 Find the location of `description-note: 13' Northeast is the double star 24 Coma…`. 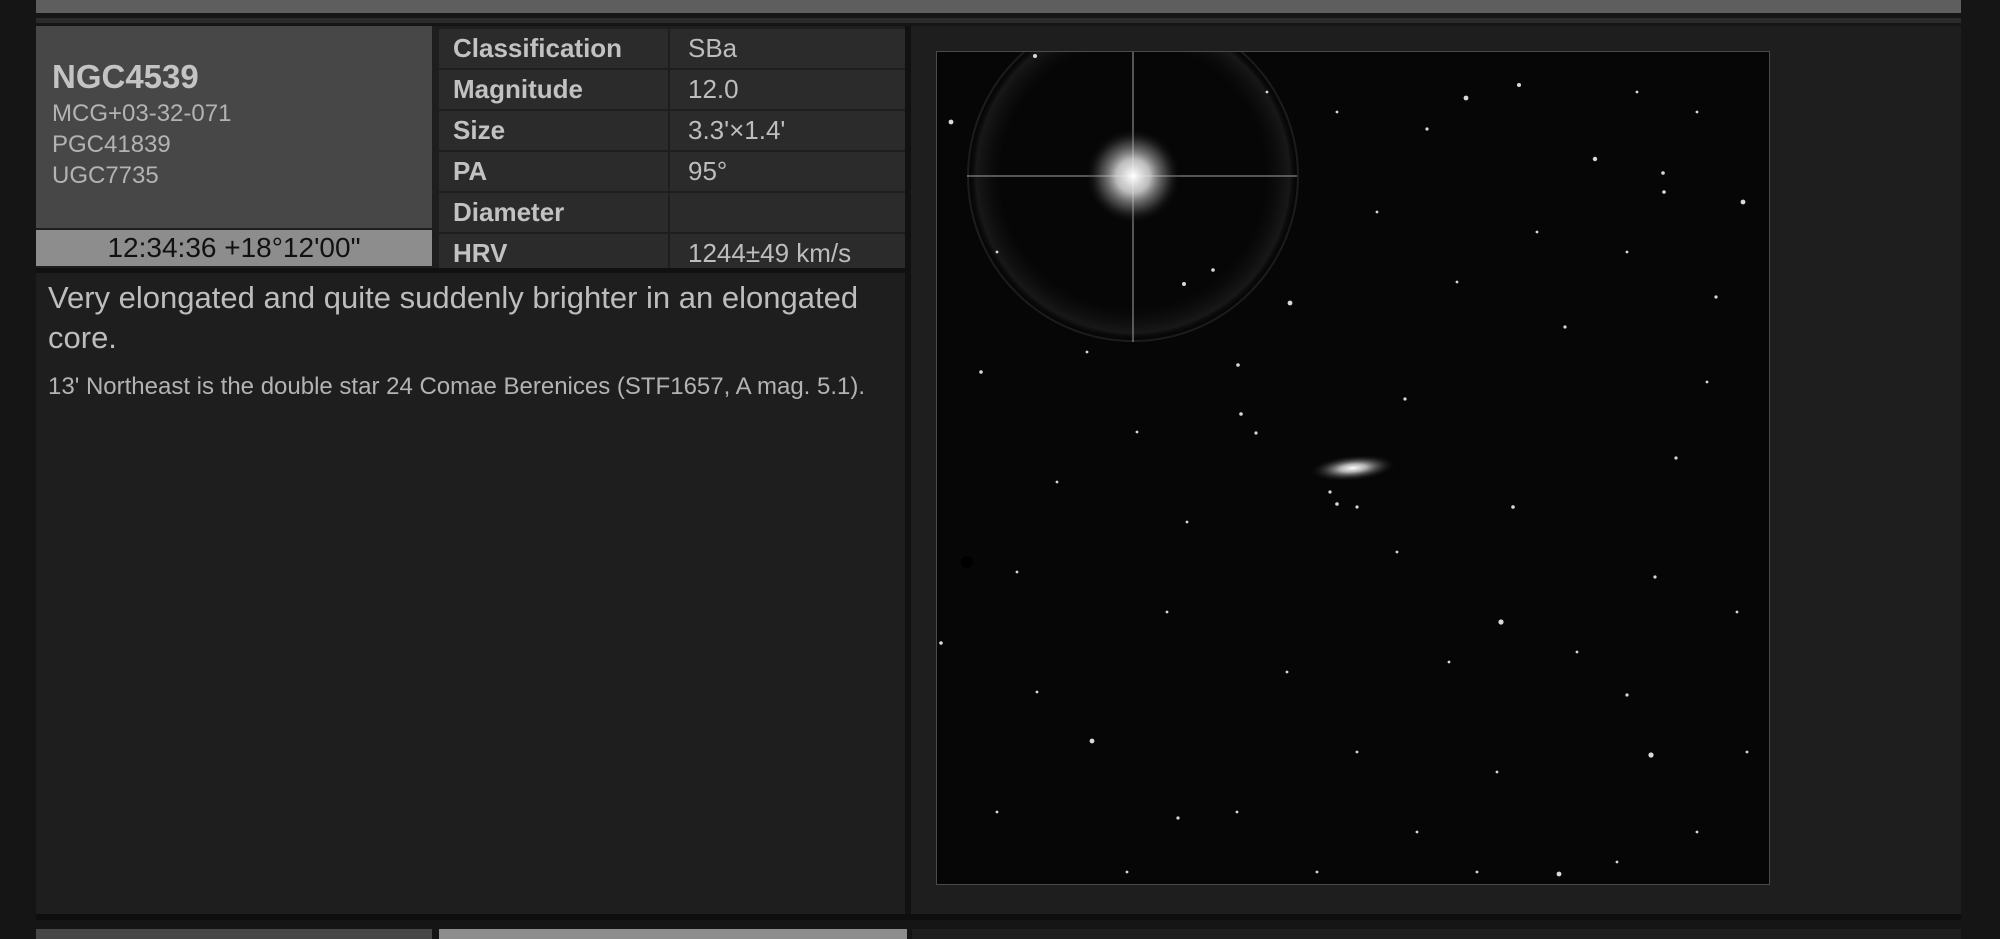

description-note: 13' Northeast is the double star 24 Coma… is located at coordinates (457, 386).